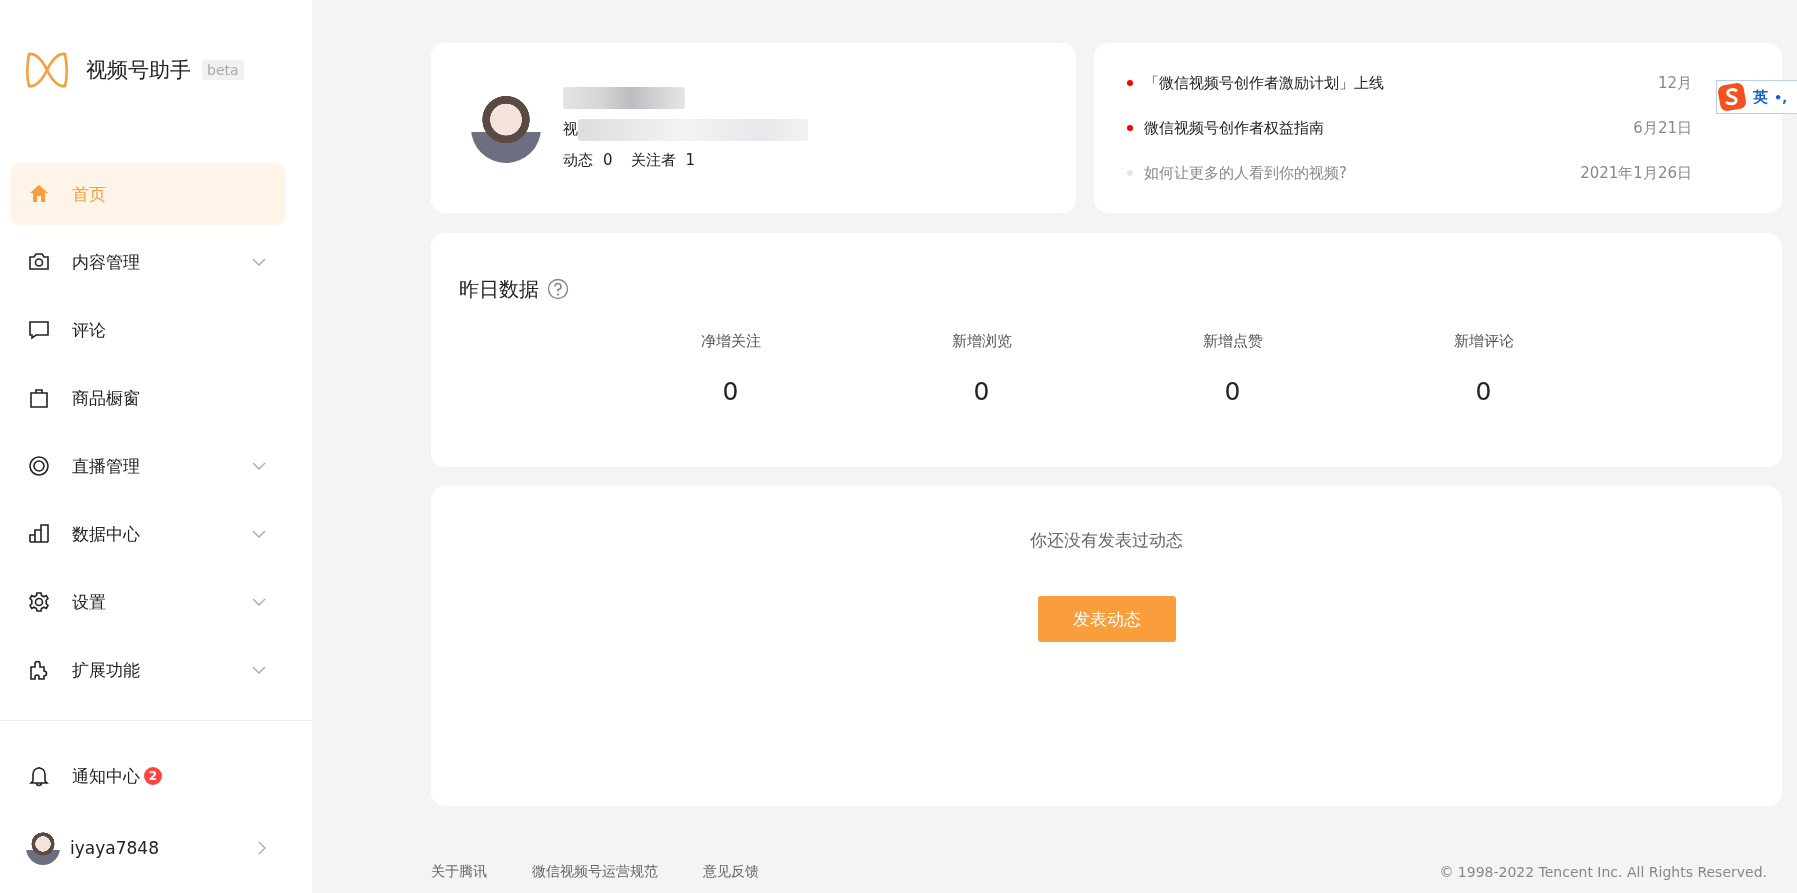 The height and width of the screenshot is (893, 1797). I want to click on ime-logo-icon, so click(1732, 97).